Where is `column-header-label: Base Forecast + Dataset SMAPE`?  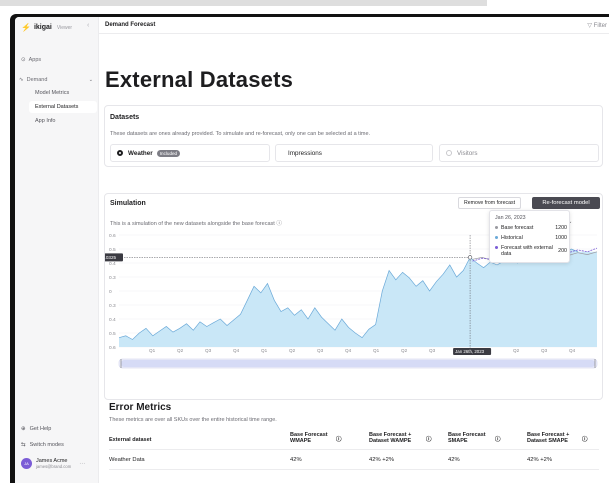 column-header-label: Base Forecast + Dataset SMAPE is located at coordinates (548, 438).